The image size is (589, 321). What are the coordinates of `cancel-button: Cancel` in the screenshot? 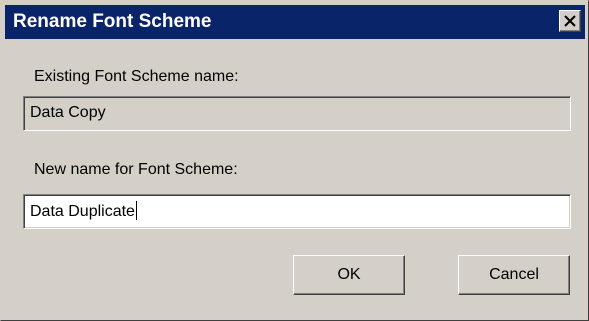 It's located at (514, 275).